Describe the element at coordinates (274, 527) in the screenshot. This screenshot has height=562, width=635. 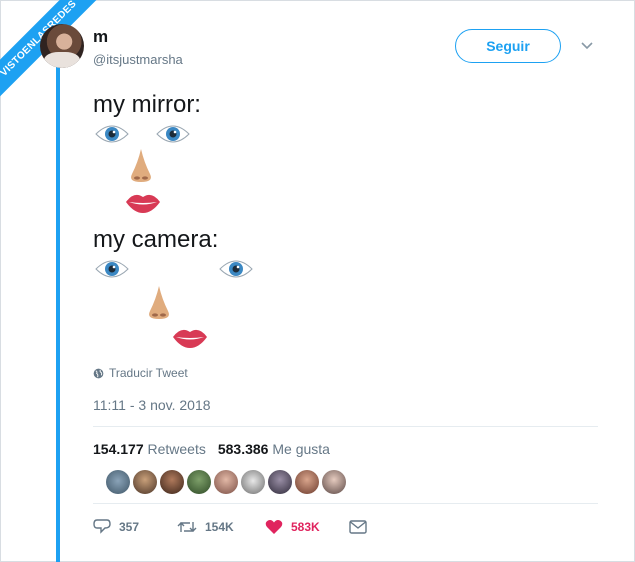
I see `heart-icon` at that location.